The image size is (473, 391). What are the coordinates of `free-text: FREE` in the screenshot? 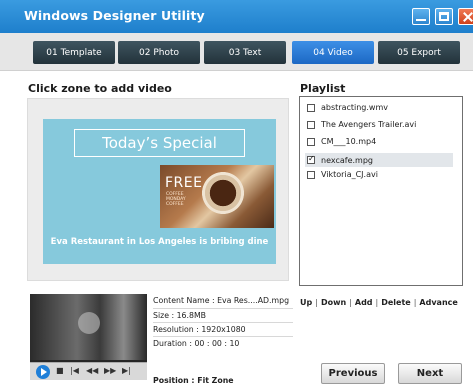 It's located at (184, 183).